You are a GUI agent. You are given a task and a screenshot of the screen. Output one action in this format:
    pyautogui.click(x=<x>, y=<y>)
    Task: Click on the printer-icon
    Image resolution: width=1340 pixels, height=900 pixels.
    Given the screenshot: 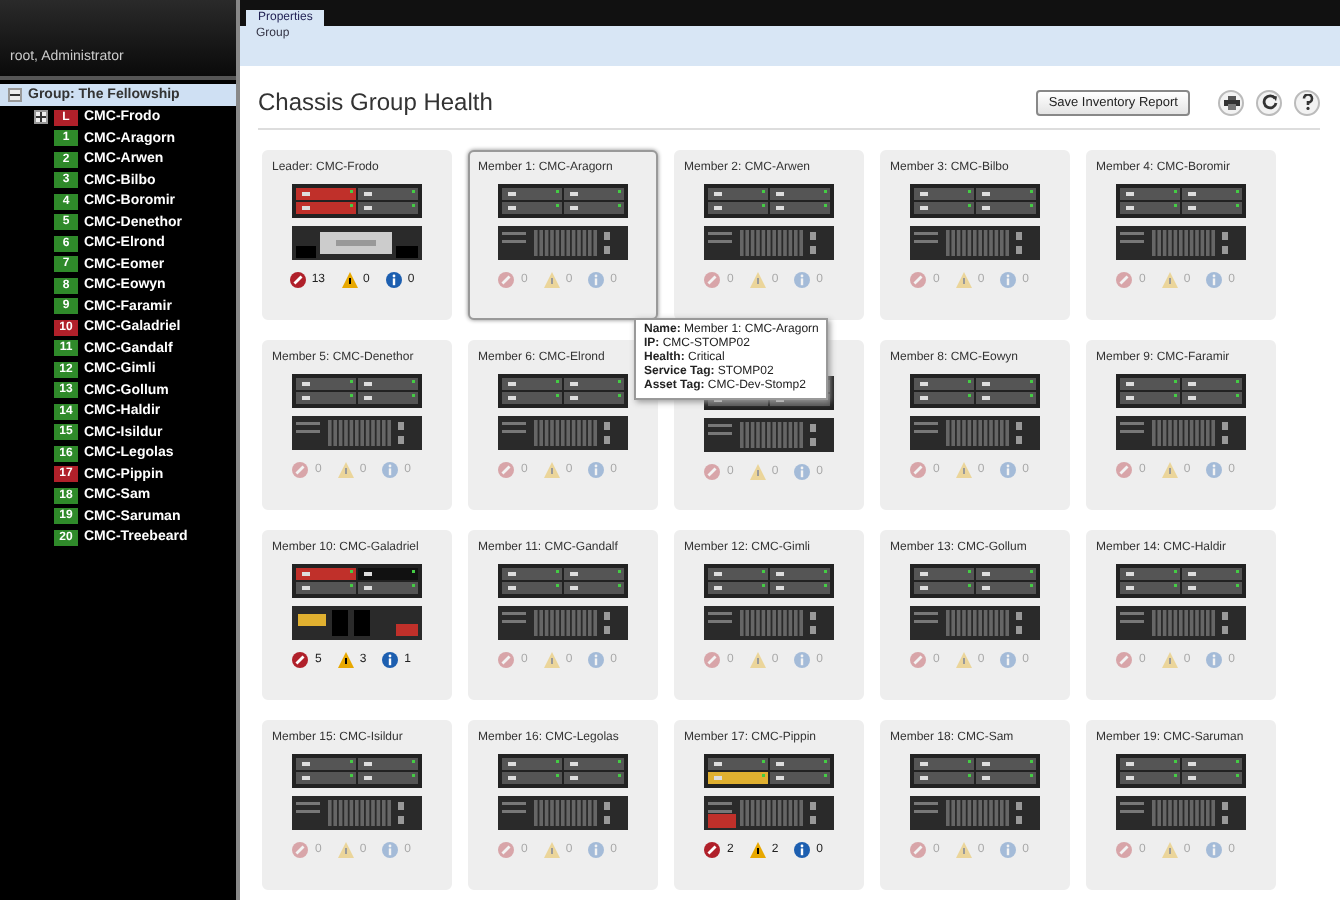 What is the action you would take?
    pyautogui.click(x=1231, y=102)
    